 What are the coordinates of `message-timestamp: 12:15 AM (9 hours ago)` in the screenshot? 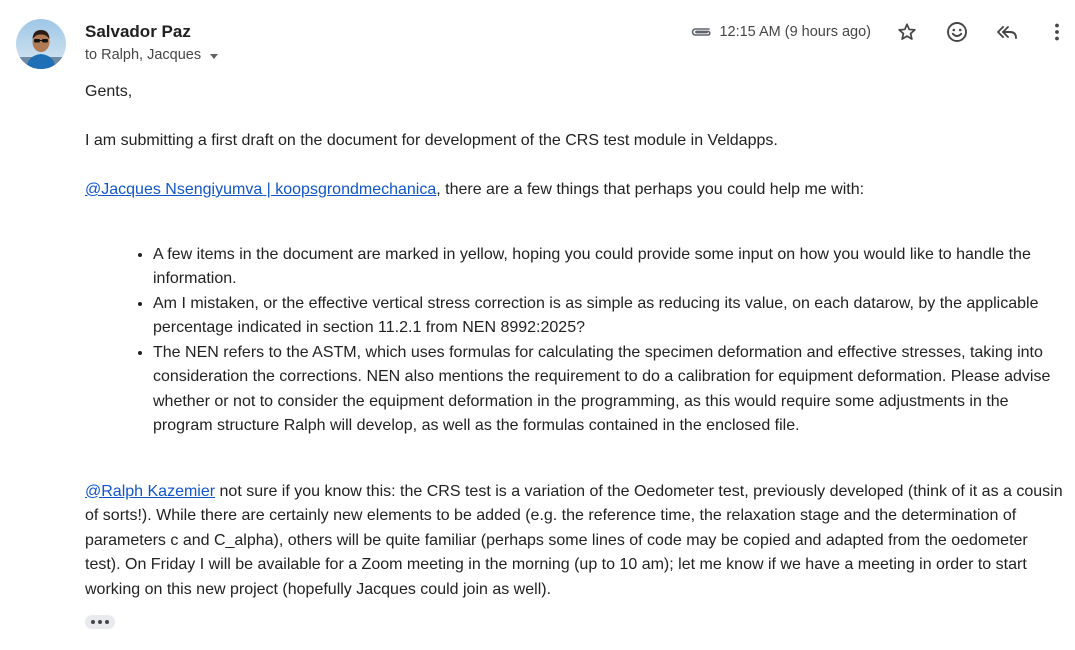 It's located at (795, 32).